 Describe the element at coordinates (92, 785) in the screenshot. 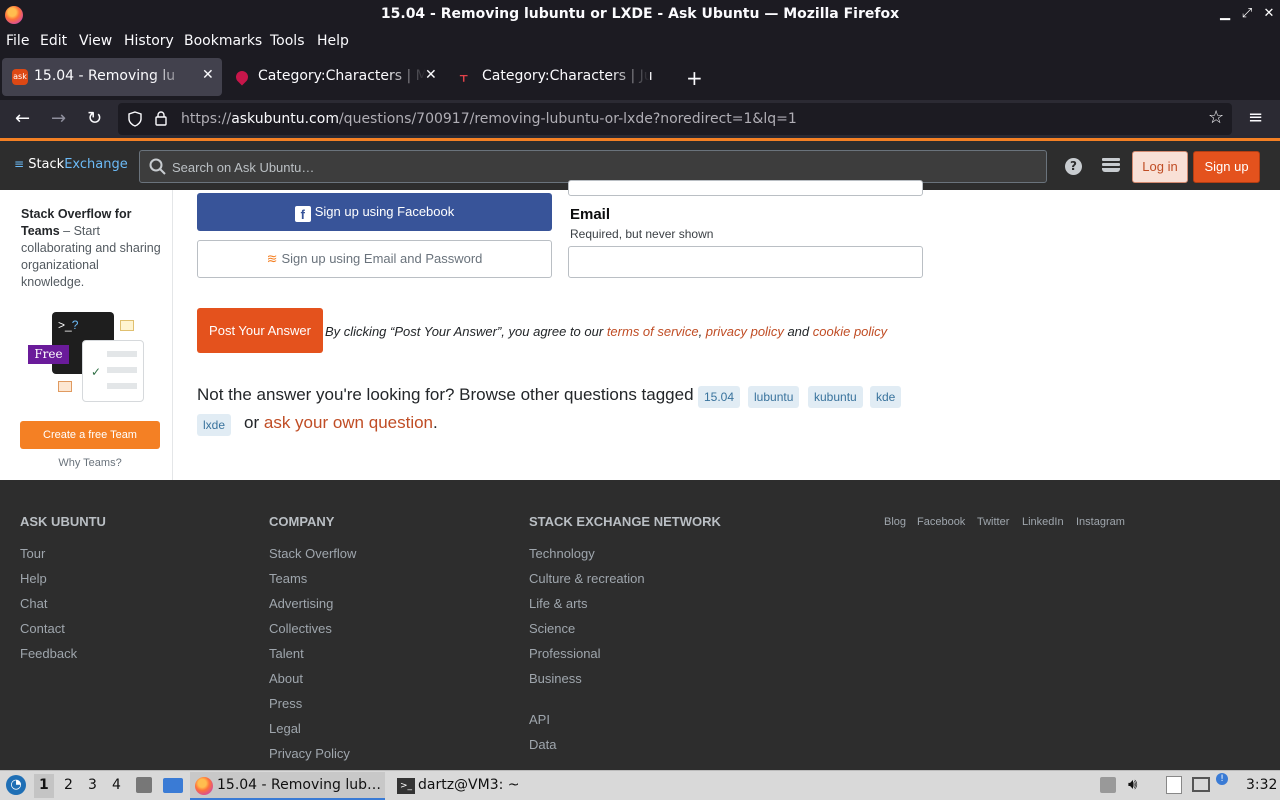

I see `workspace-3: 3` at that location.